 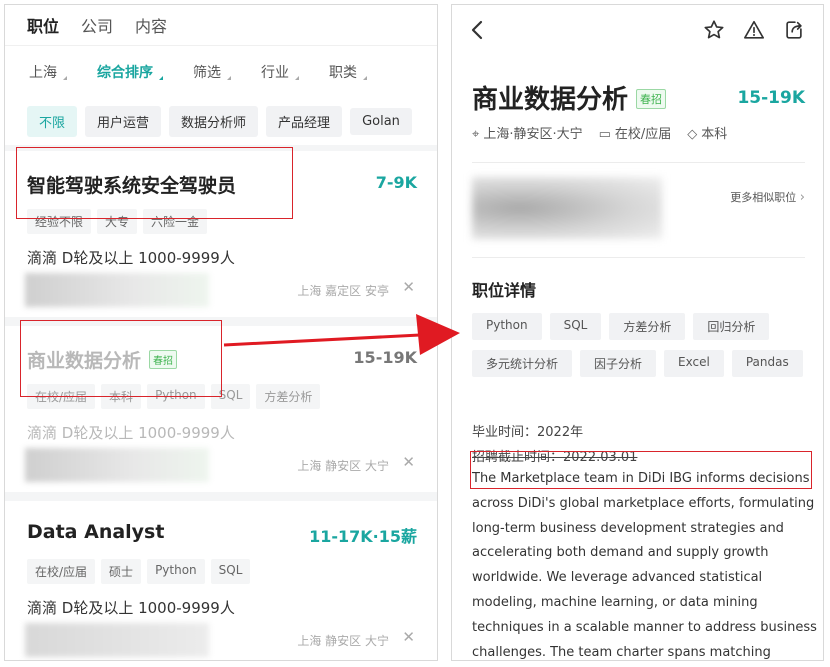 I want to click on meta-degree: ◇ 本科, so click(x=707, y=132).